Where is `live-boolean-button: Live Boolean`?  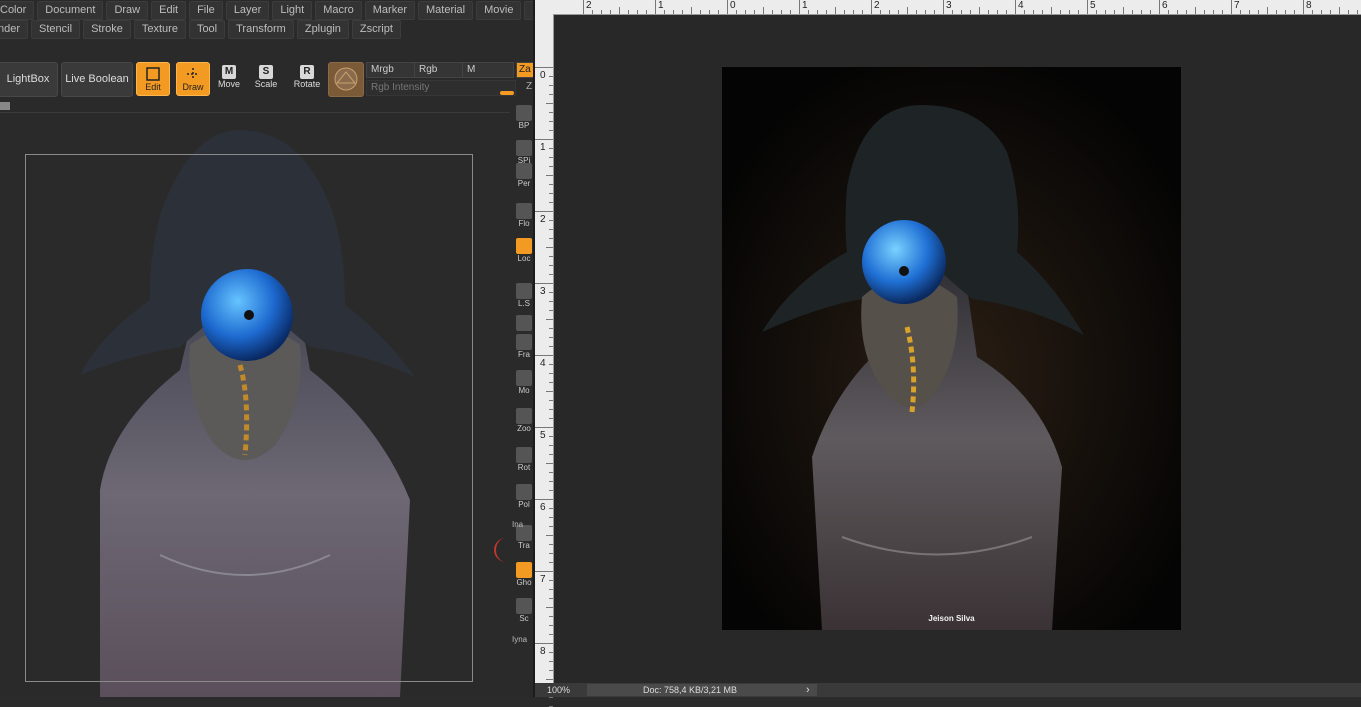 live-boolean-button: Live Boolean is located at coordinates (97, 79).